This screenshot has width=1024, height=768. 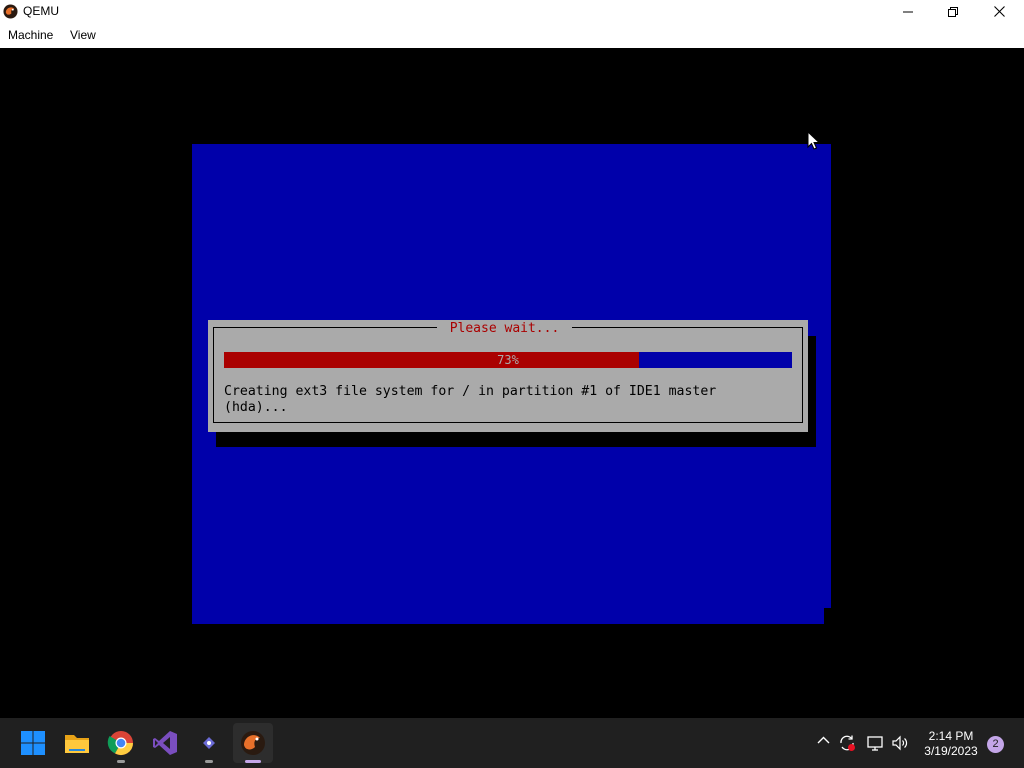 What do you see at coordinates (77, 743) in the screenshot?
I see `folder-icon` at bounding box center [77, 743].